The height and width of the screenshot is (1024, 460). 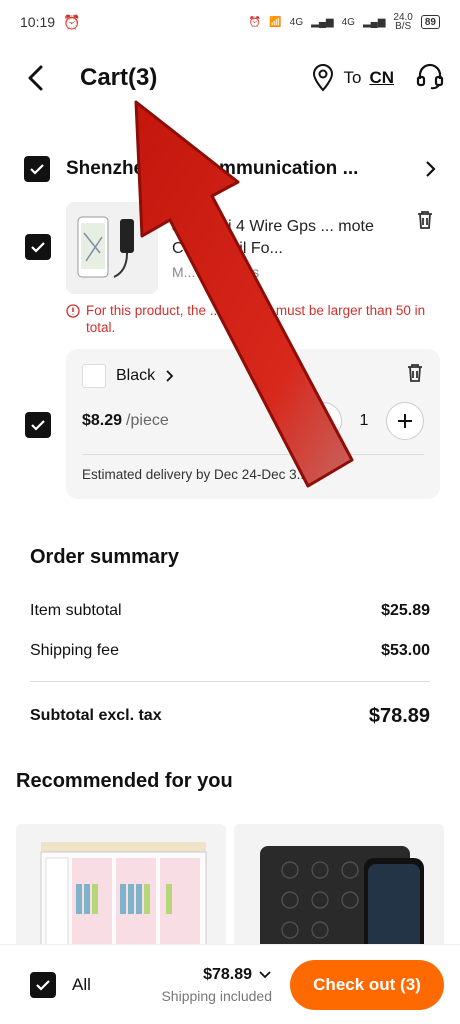 I want to click on product-image, so click(x=112, y=248).